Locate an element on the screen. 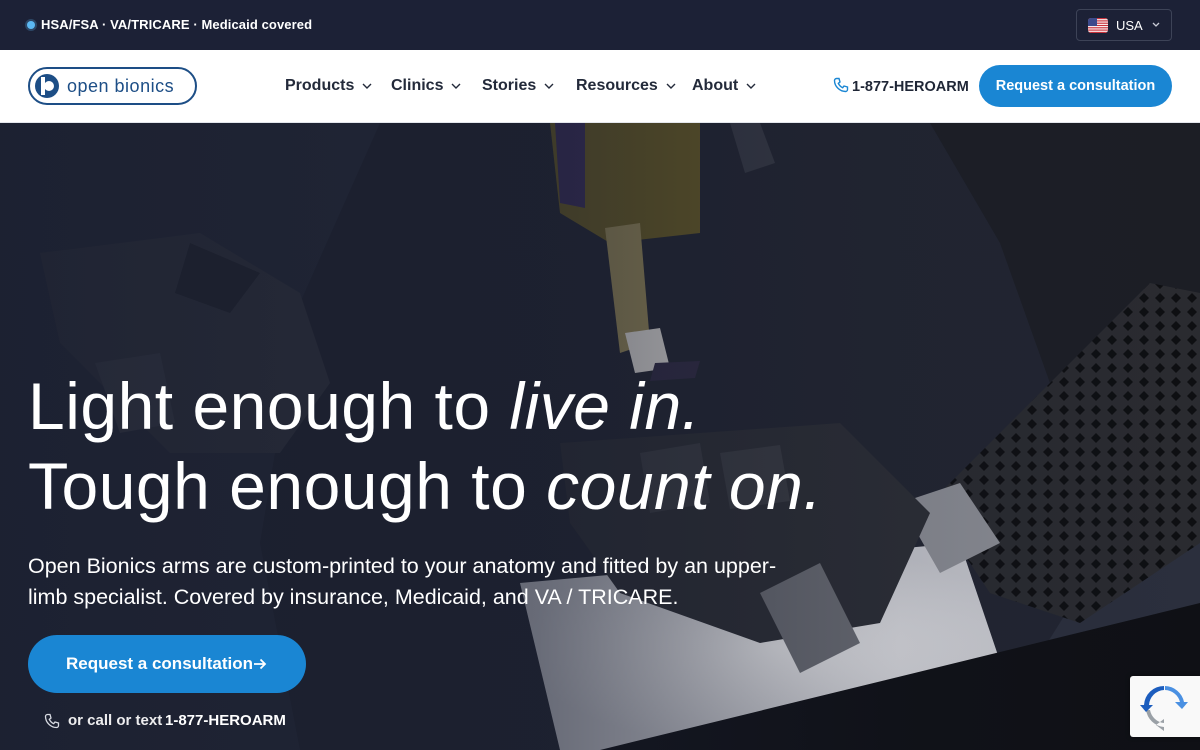 Image resolution: width=1200 pixels, height=750 pixels. hero-cta-label: Request a consultation is located at coordinates (160, 663).